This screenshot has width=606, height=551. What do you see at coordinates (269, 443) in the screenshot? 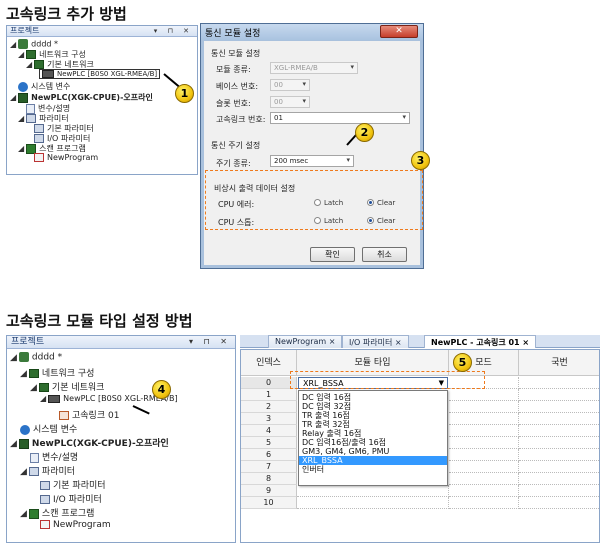
I see `row-index-cell: 5` at bounding box center [269, 443].